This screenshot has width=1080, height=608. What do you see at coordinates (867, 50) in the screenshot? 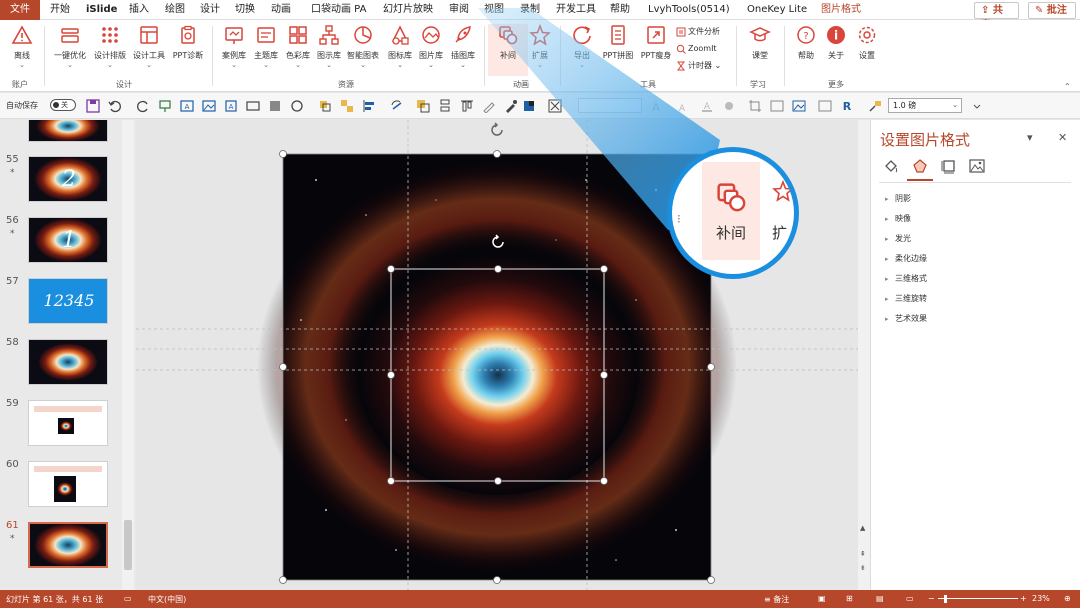
I see `settings-button: 设置` at bounding box center [867, 50].